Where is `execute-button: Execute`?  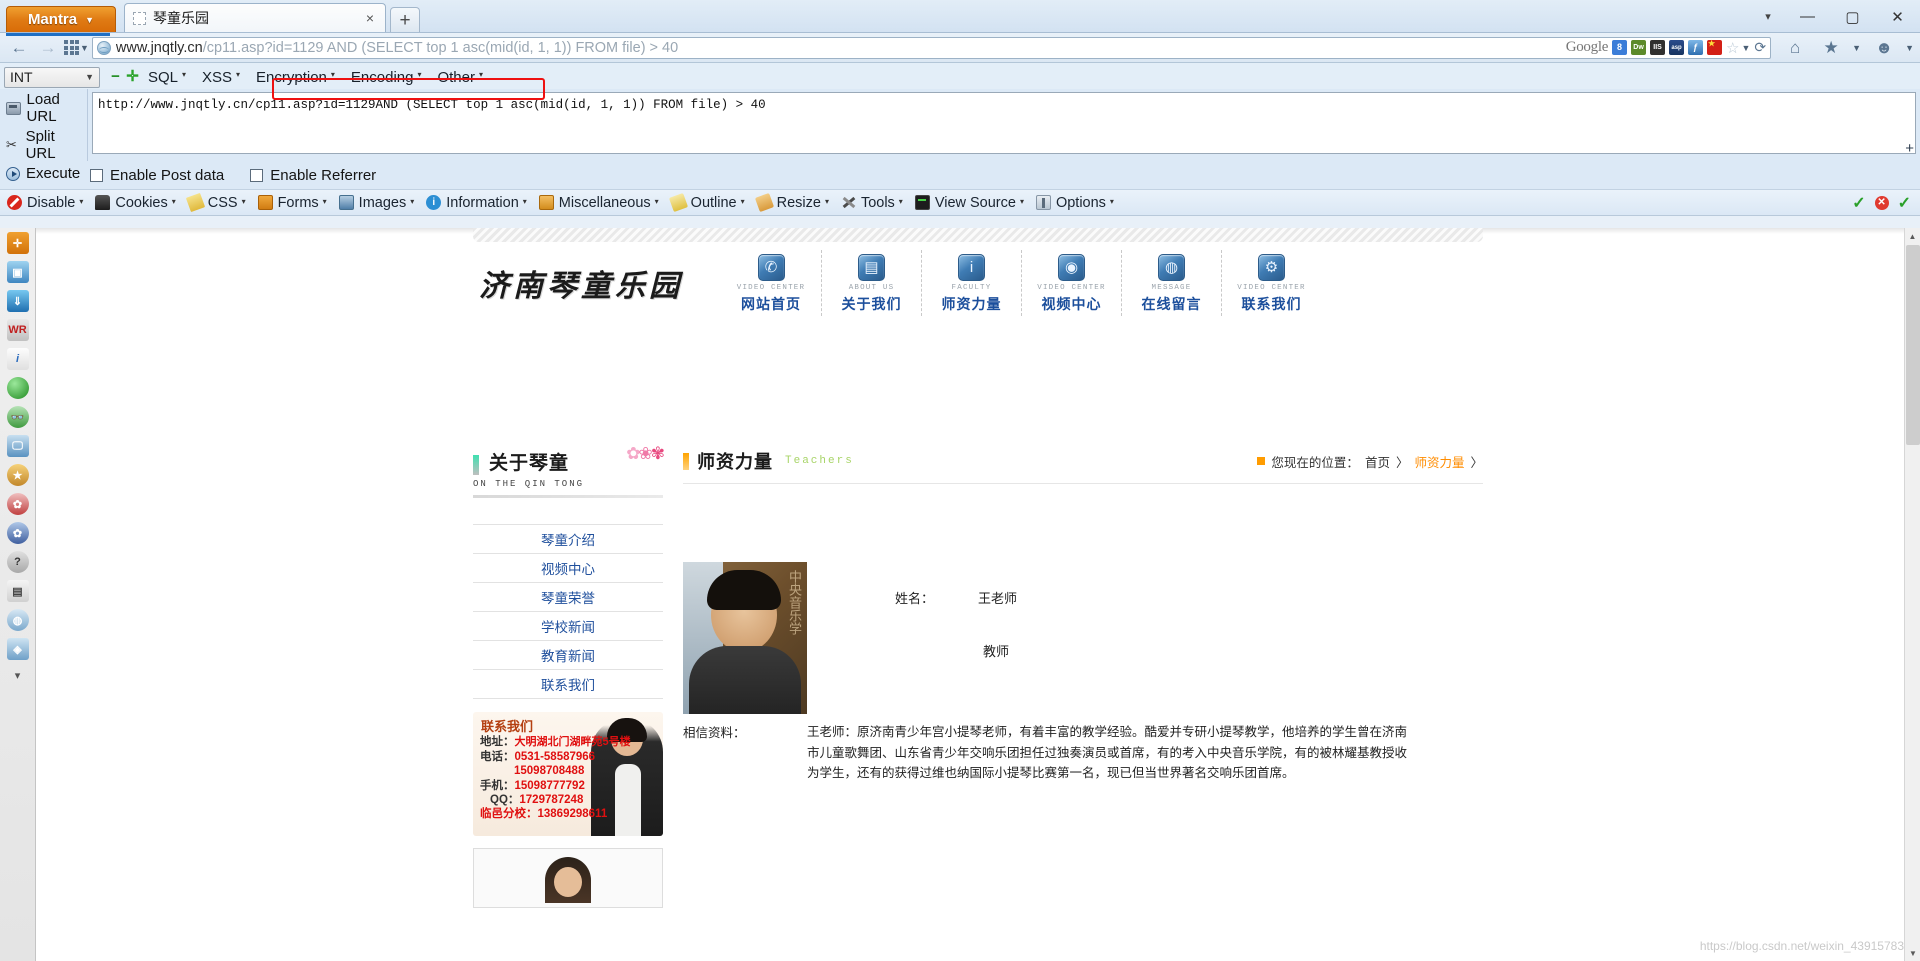 execute-button: Execute is located at coordinates (43, 173).